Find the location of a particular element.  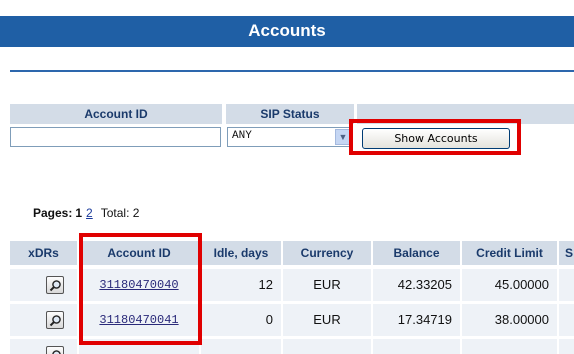

total-count: Total: 2 is located at coordinates (120, 213).